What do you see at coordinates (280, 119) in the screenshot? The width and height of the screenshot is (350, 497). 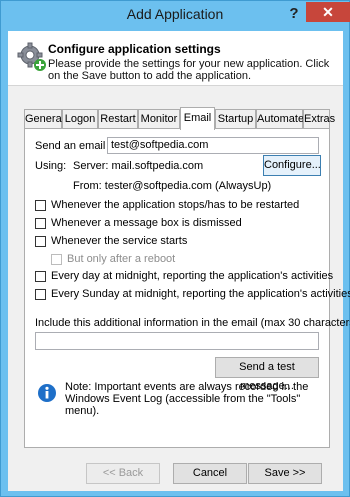 I see `tab-automate: Automate` at bounding box center [280, 119].